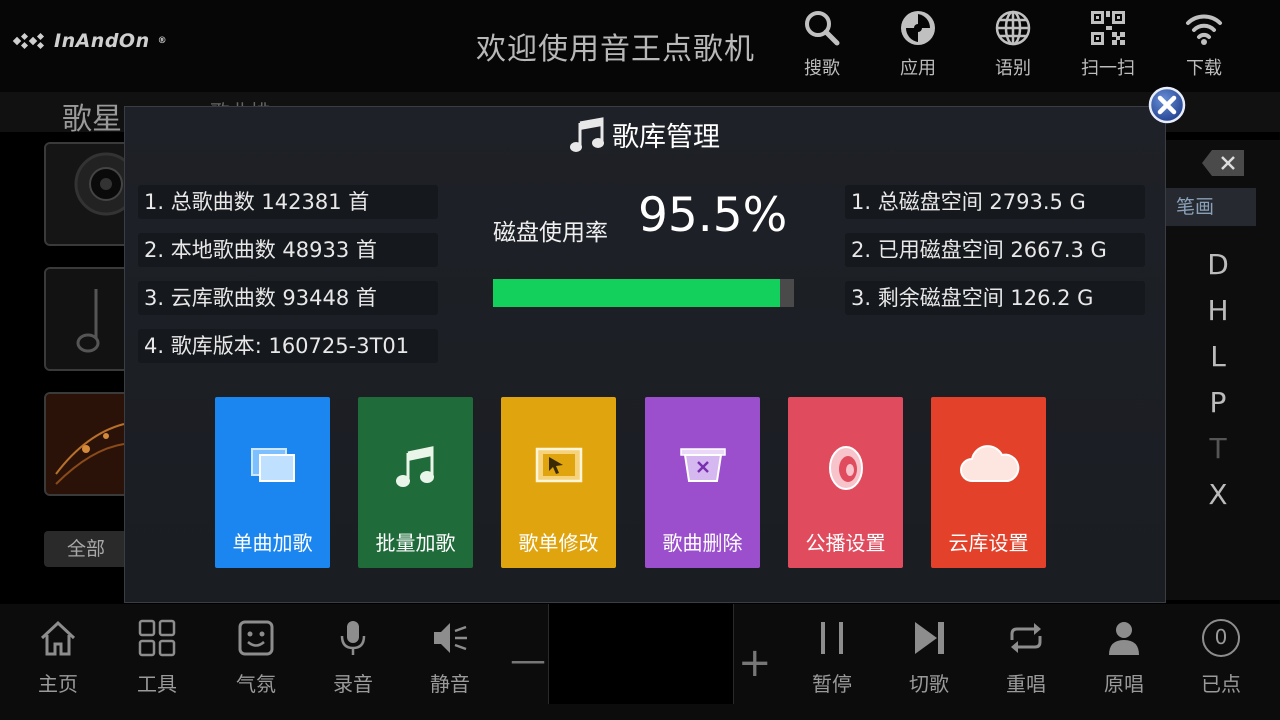 This screenshot has height=720, width=1280. I want to click on app-title: 欢迎使用音王点歌机, so click(615, 49).